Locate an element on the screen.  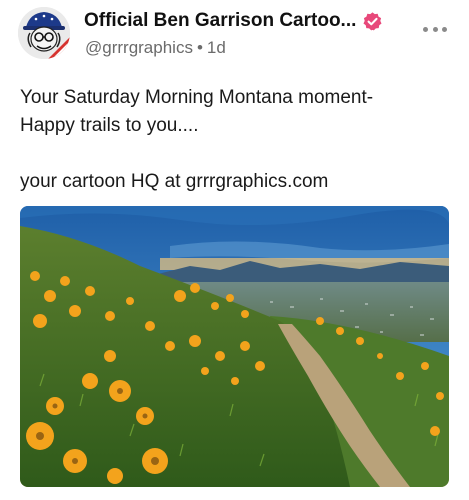
post-timestamp: 1d is located at coordinates (216, 47).